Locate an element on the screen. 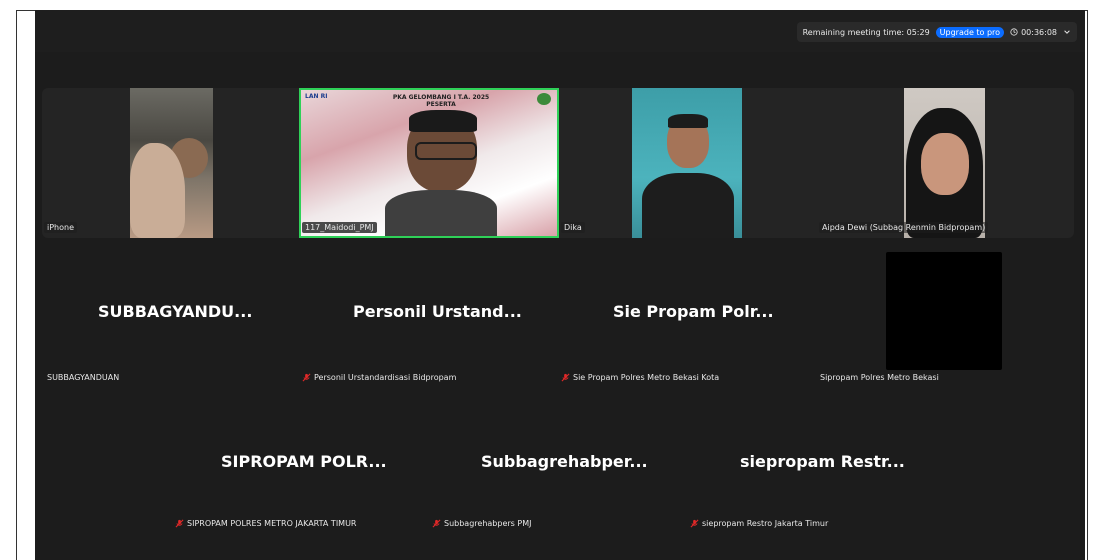 The width and height of the screenshot is (1098, 560). participant-label: SIPROPAM POLRES METRO JAKARTA TIMUR is located at coordinates (266, 523).